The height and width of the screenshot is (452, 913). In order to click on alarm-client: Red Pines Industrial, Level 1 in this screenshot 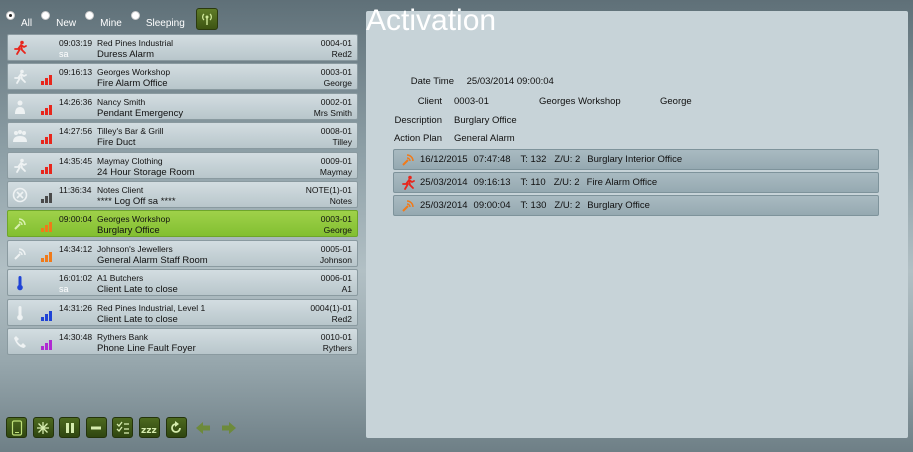, I will do `click(151, 307)`.